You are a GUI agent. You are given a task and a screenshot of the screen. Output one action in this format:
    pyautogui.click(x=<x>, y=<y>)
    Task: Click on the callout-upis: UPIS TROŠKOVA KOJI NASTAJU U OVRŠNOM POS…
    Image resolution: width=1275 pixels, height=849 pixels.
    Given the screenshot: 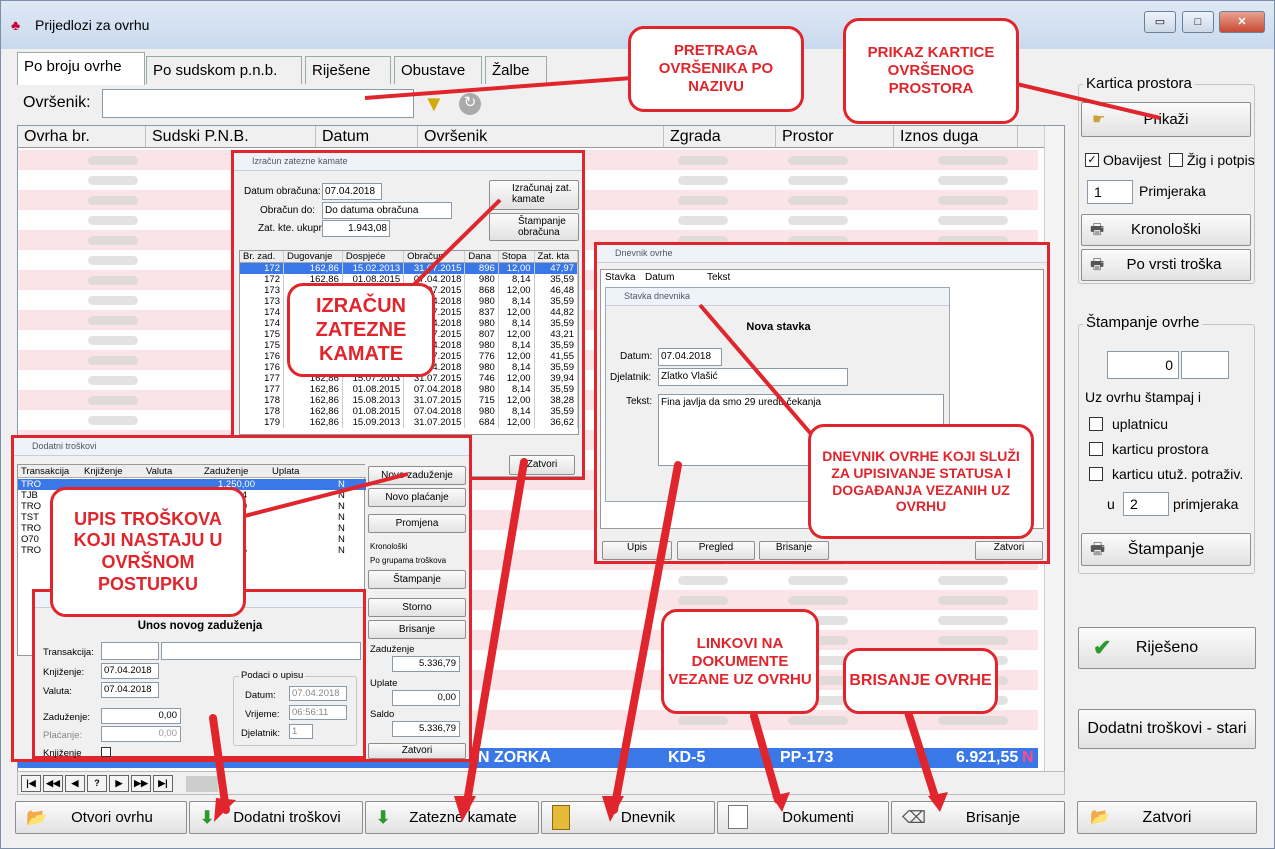 What is the action you would take?
    pyautogui.click(x=148, y=552)
    